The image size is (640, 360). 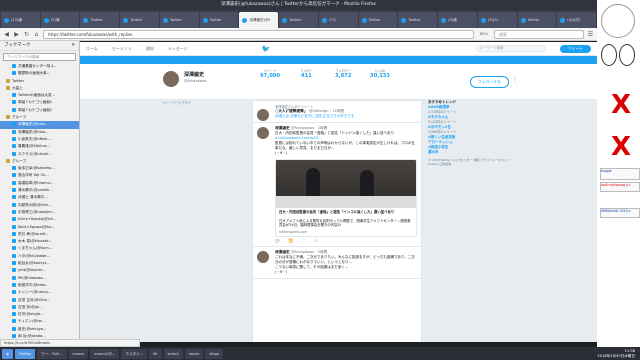 What do you see at coordinates (515, 79) in the screenshot?
I see `more-icon: ⋮` at bounding box center [515, 79].